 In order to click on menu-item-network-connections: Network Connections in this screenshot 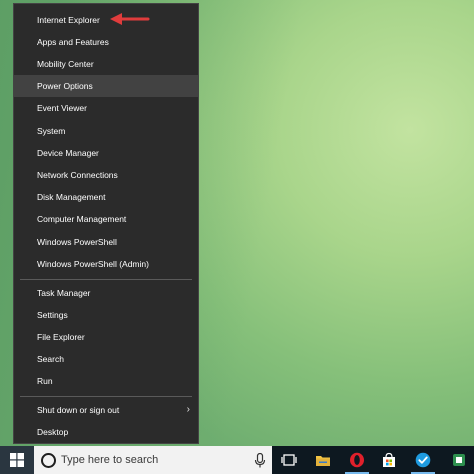, I will do `click(106, 175)`.